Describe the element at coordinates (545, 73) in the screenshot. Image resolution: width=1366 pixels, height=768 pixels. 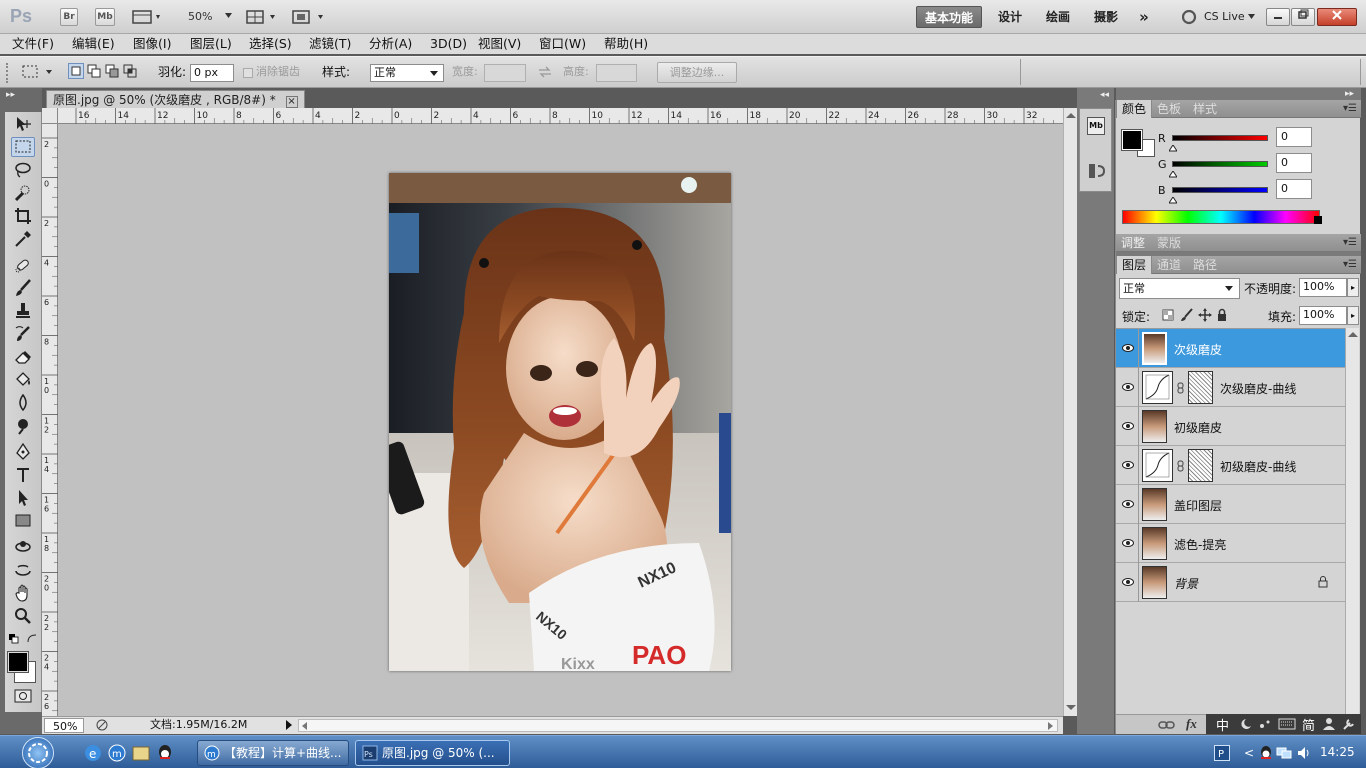
I see `swap-dimensions-icon` at that location.